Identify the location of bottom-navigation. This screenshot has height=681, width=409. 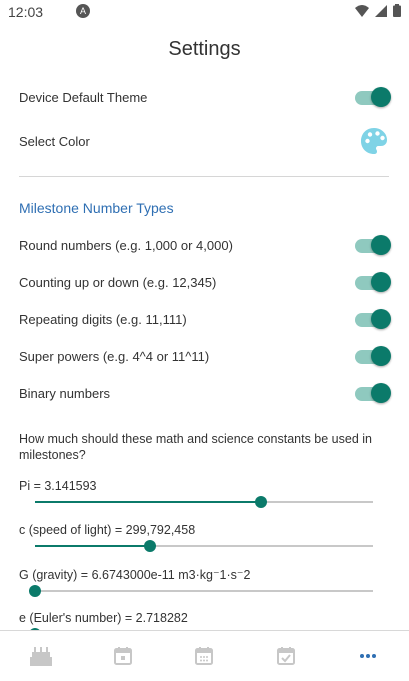
(204, 655).